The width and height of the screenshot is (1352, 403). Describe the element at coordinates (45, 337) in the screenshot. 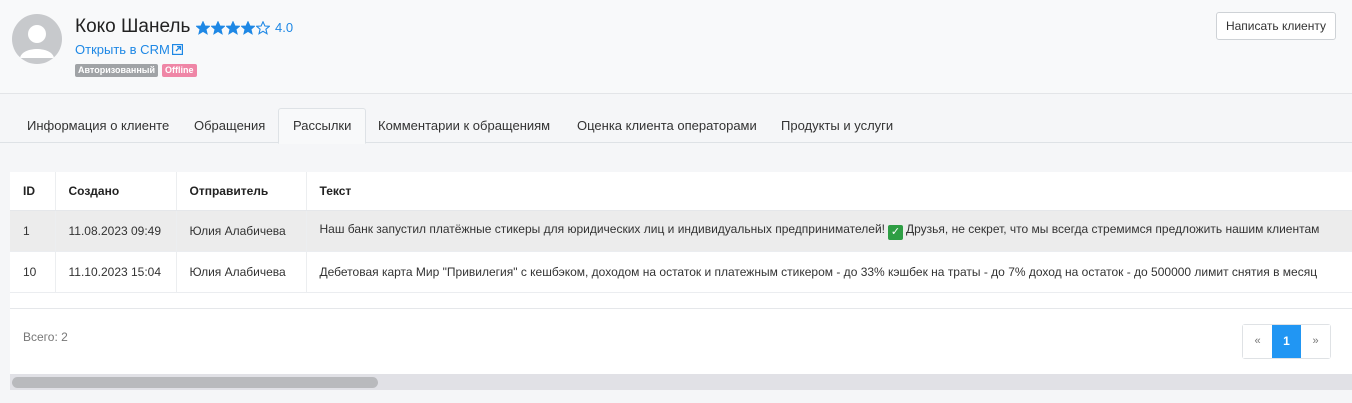

I see `total-count: Всего: 2` at that location.